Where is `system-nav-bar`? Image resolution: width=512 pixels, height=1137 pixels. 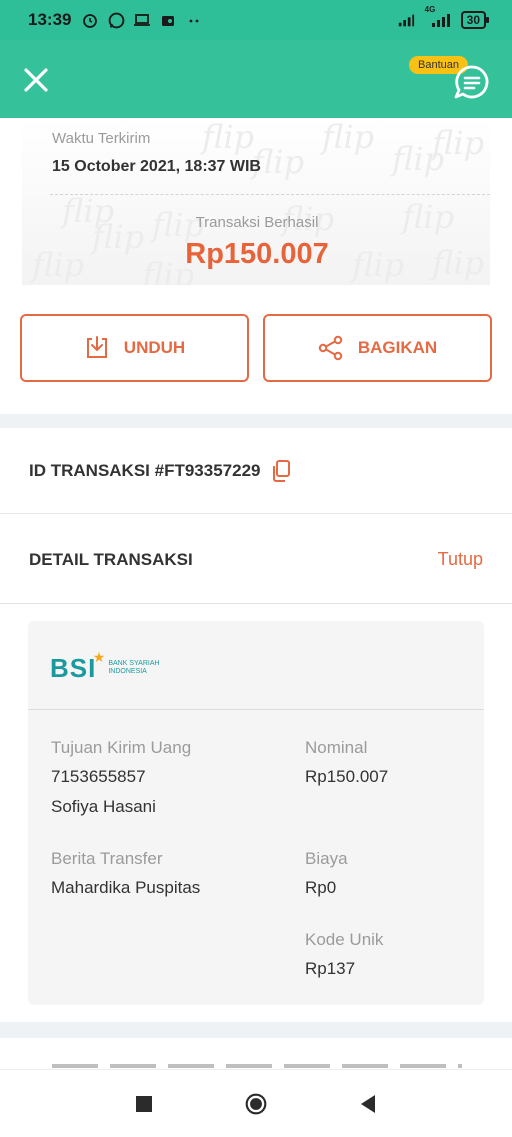 system-nav-bar is located at coordinates (256, 1103).